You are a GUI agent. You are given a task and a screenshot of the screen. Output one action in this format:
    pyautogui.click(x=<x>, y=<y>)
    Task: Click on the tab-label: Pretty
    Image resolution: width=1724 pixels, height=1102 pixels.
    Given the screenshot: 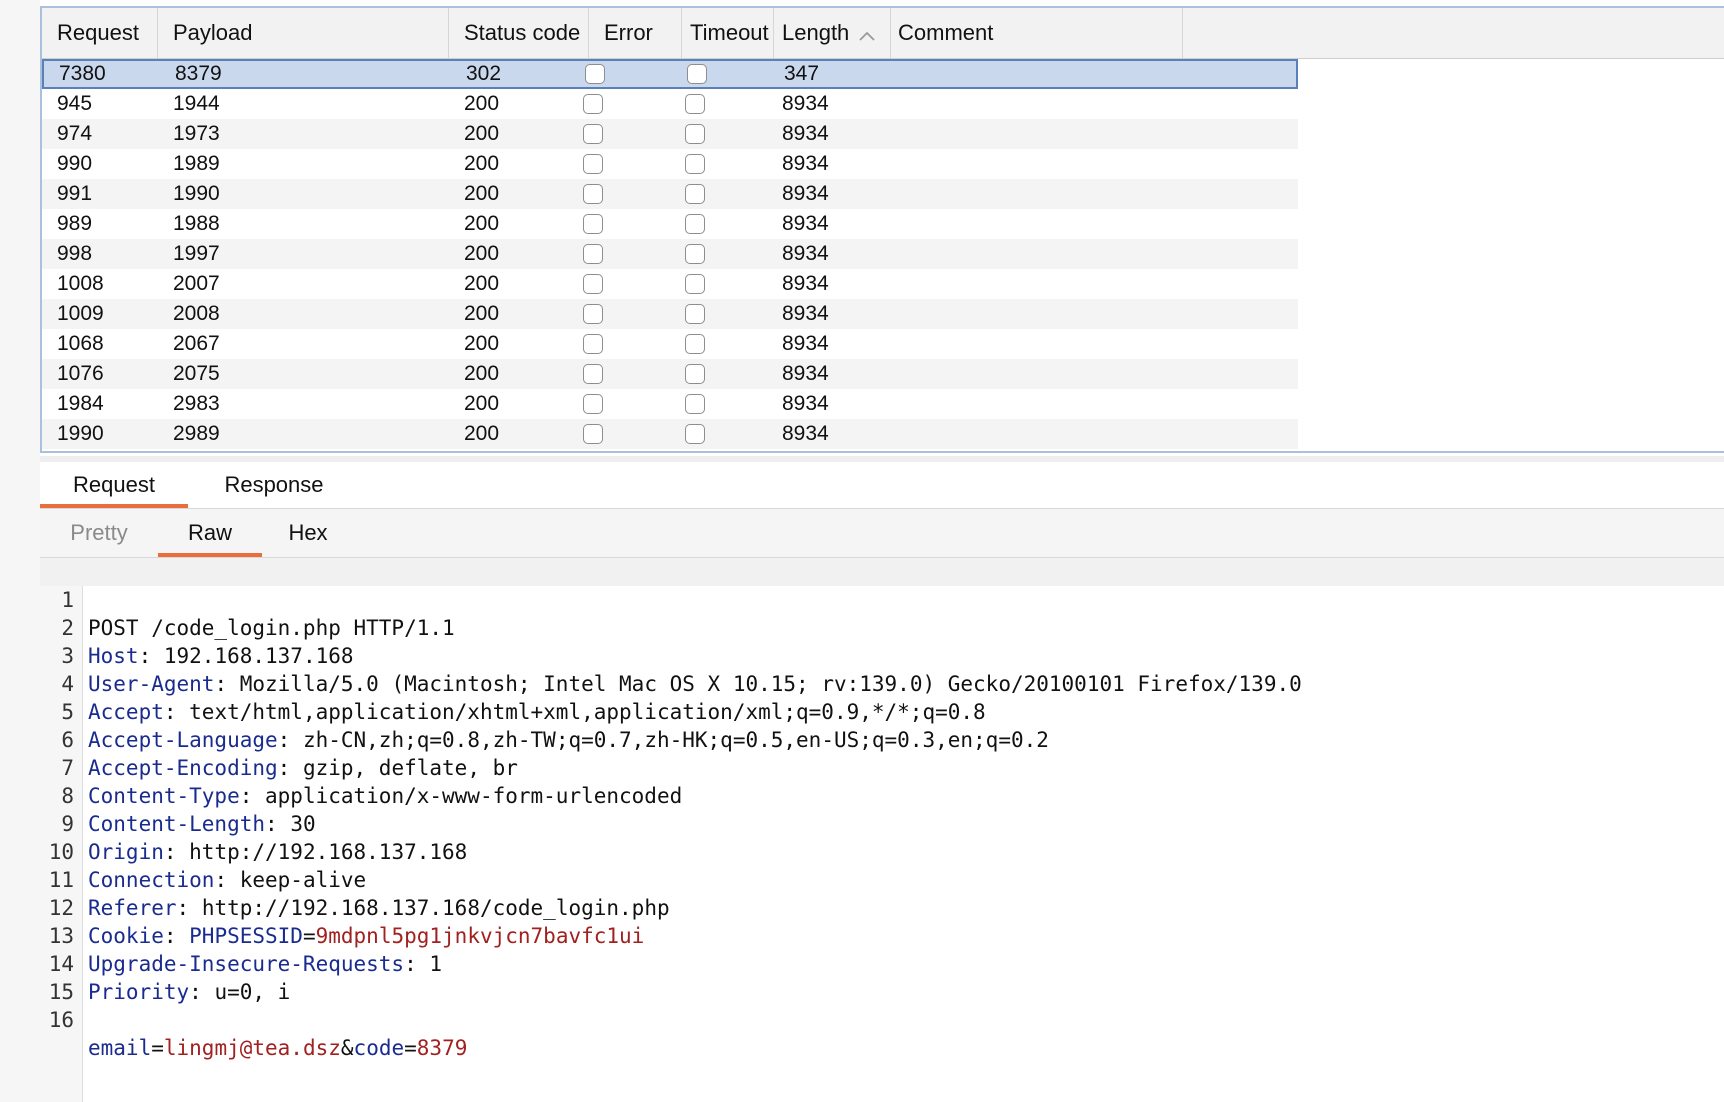 What is the action you would take?
    pyautogui.click(x=99, y=532)
    